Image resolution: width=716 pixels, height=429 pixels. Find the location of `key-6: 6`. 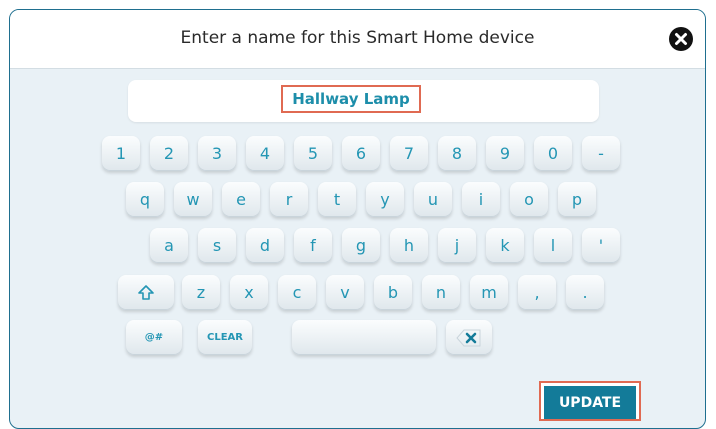

key-6: 6 is located at coordinates (361, 153).